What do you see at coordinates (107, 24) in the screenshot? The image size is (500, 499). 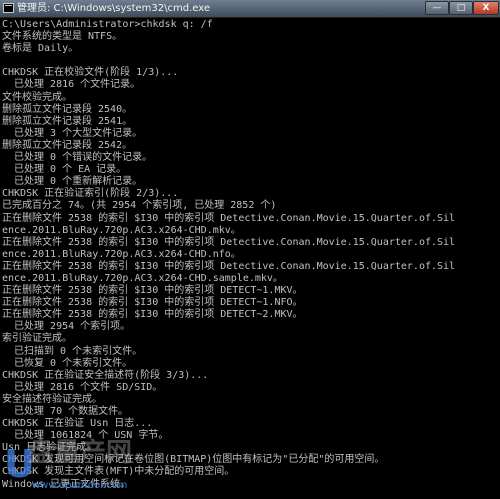 I see `console-line: C:\Users\Administrator>chkdsk q: /f` at bounding box center [107, 24].